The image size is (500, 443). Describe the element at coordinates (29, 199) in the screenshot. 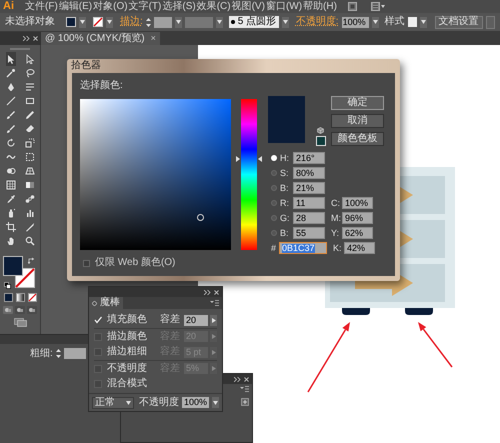

I see `blend-icon` at that location.